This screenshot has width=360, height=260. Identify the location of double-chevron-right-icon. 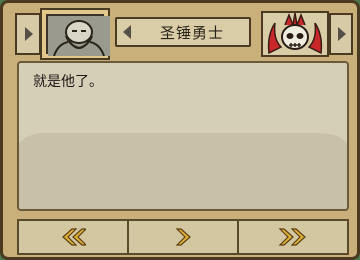
(292, 237).